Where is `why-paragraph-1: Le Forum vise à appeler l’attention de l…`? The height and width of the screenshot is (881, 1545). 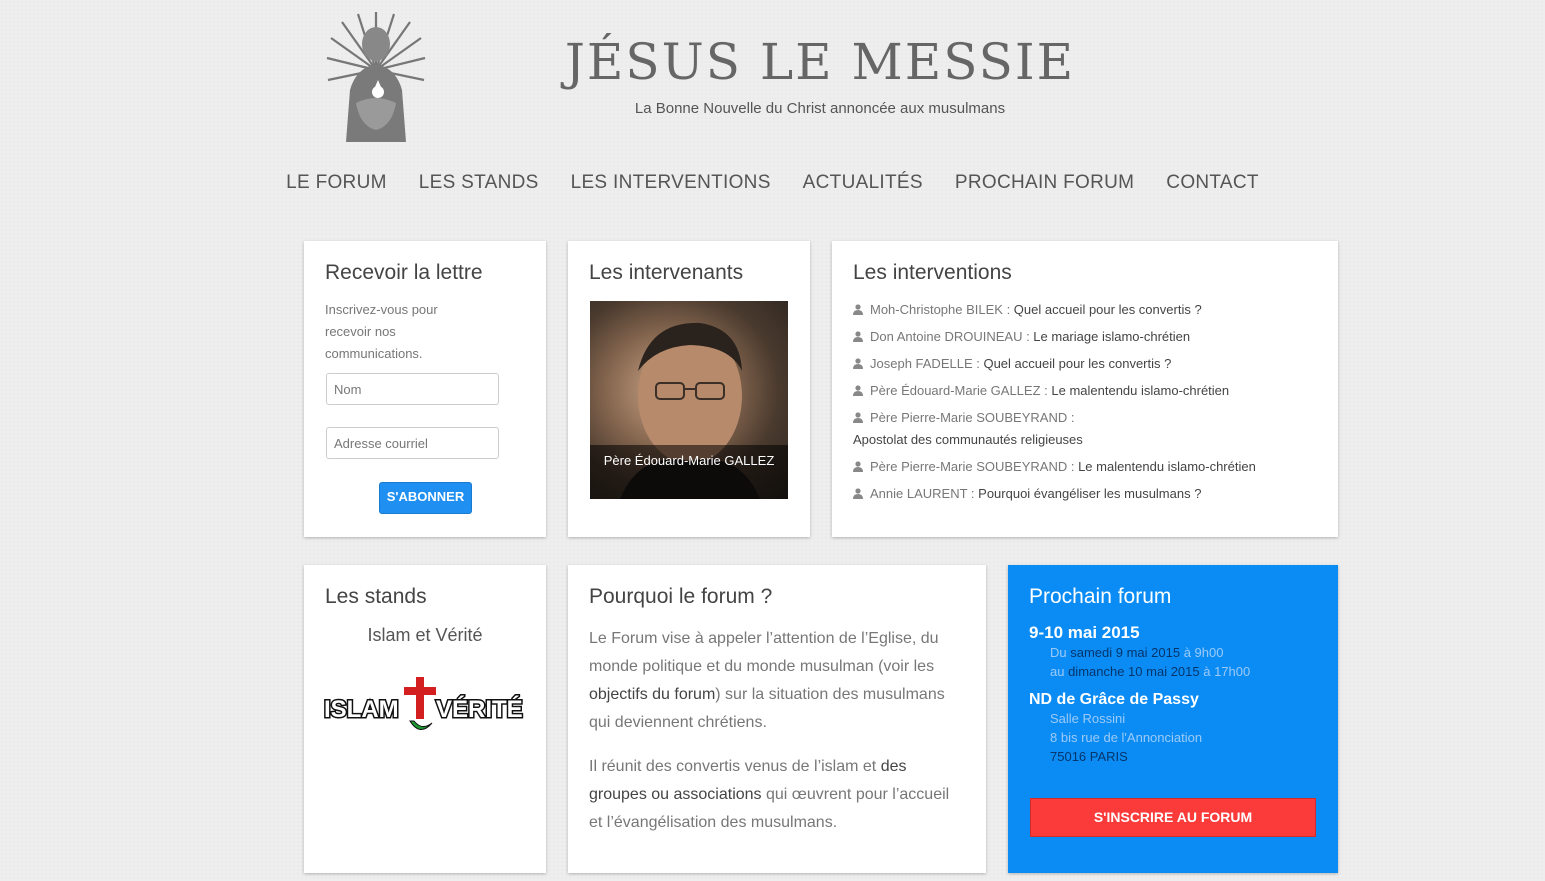
why-paragraph-1: Le Forum vise à appeler l’attention de l… is located at coordinates (777, 681).